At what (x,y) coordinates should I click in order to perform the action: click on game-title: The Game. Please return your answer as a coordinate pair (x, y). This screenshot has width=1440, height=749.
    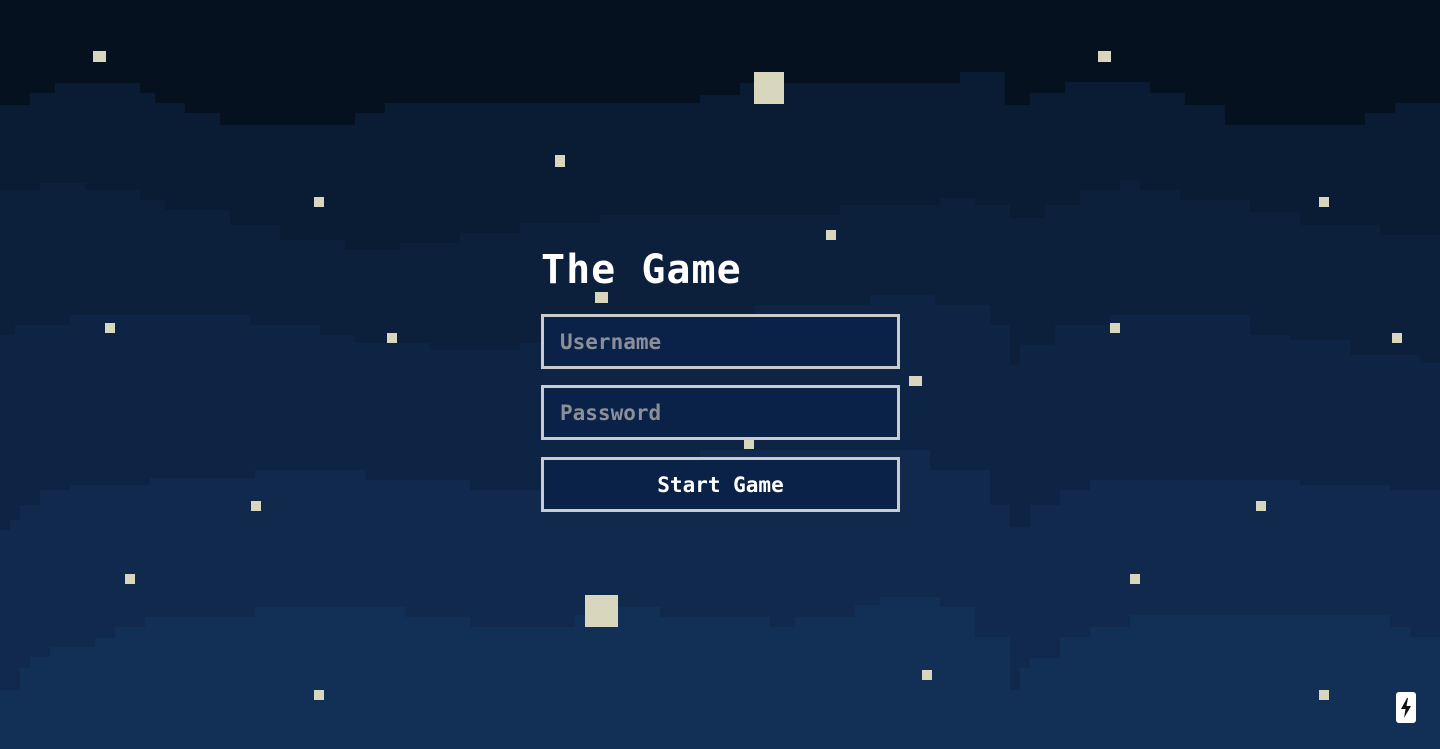
    Looking at the image, I should click on (641, 270).